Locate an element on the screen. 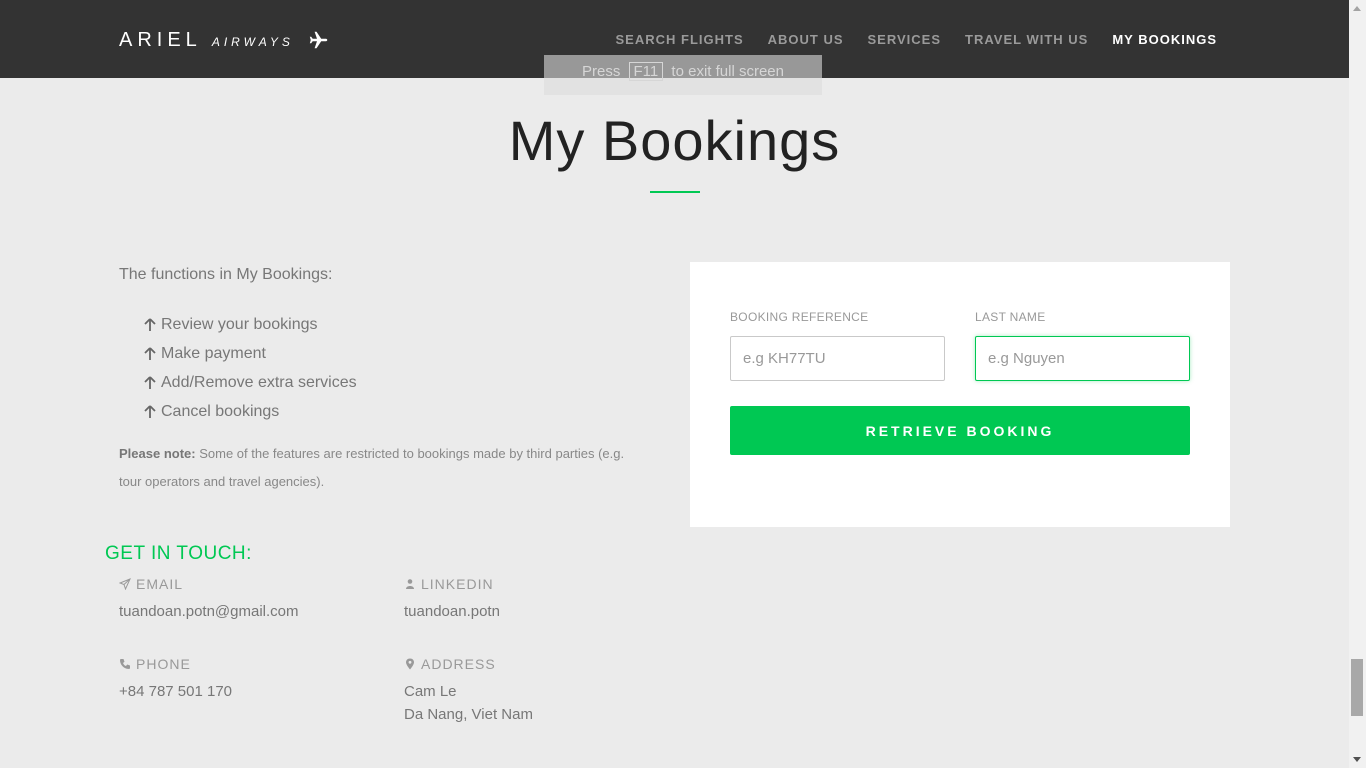  nav-travel-with-us: TRAVEL WITH US is located at coordinates (1026, 39).